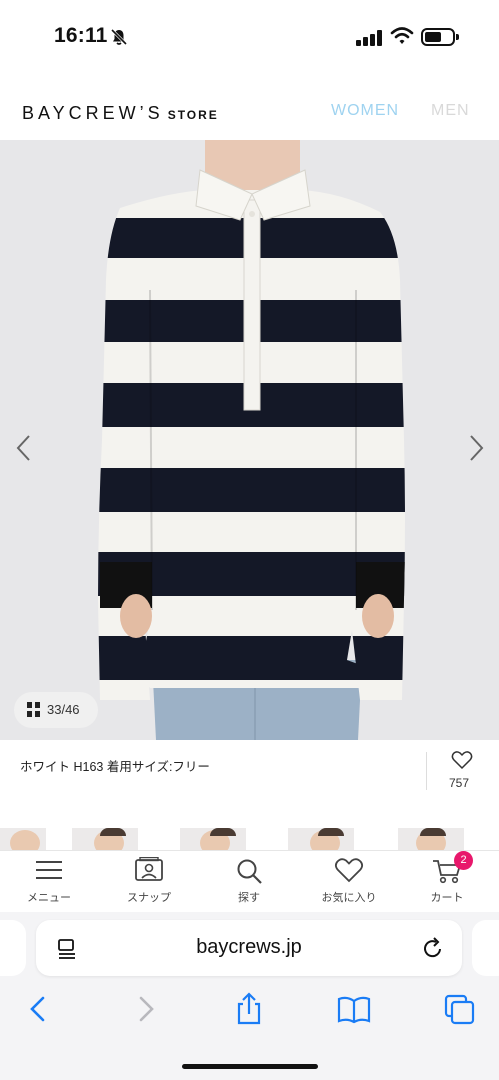 The image size is (499, 1080). What do you see at coordinates (463, 860) in the screenshot?
I see `cart-count-badge: 2` at bounding box center [463, 860].